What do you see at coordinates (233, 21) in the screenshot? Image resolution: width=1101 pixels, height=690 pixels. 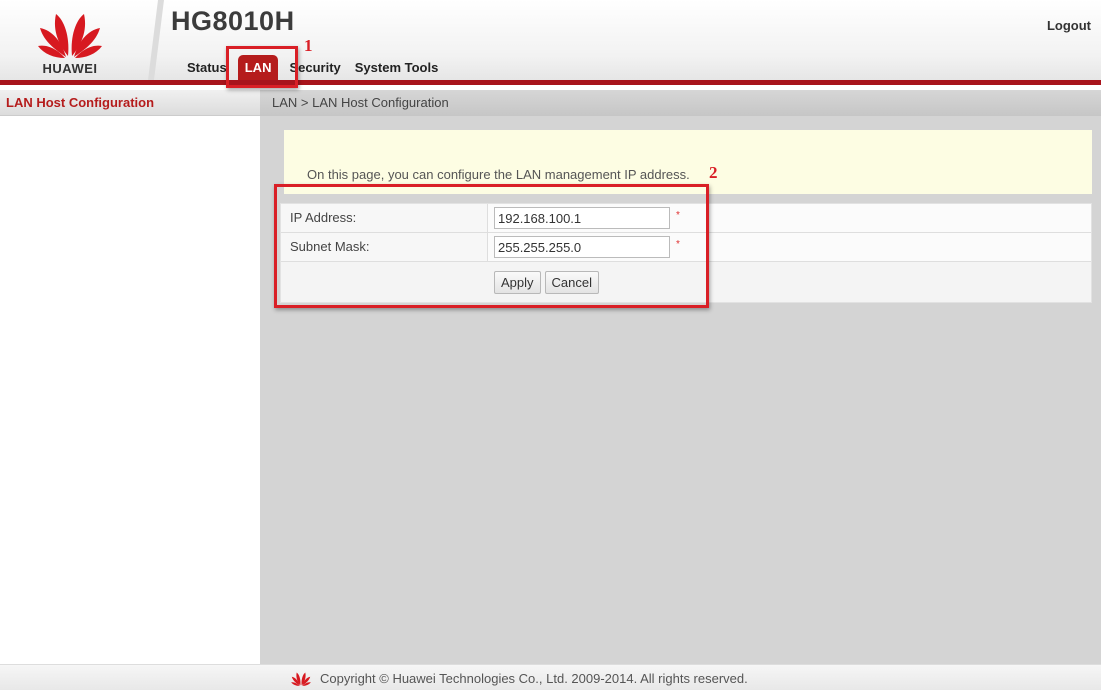 I see `model-title: HG8010H` at bounding box center [233, 21].